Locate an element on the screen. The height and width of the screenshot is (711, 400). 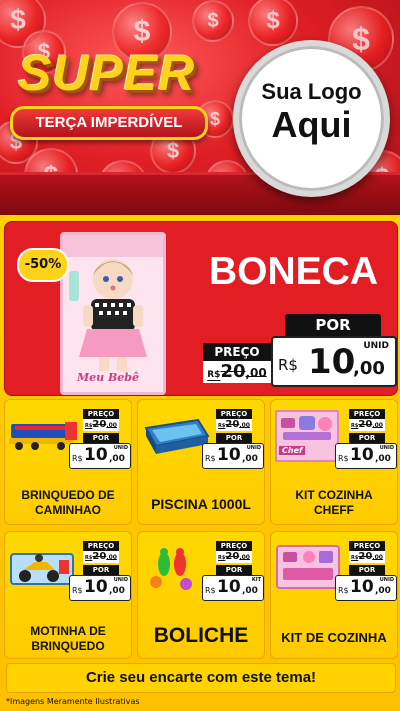
unit-label: KIT is located at coordinates (256, 580).